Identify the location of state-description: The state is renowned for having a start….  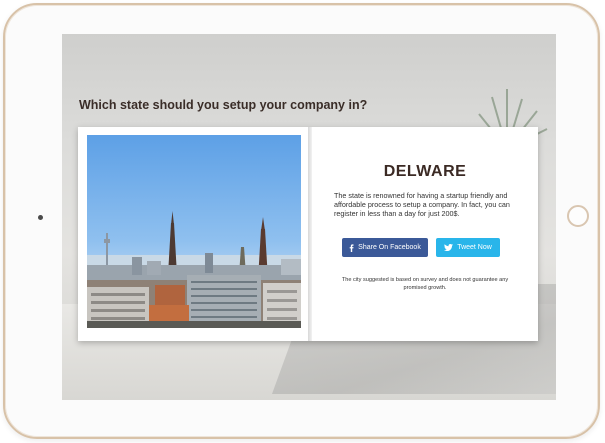
(422, 204).